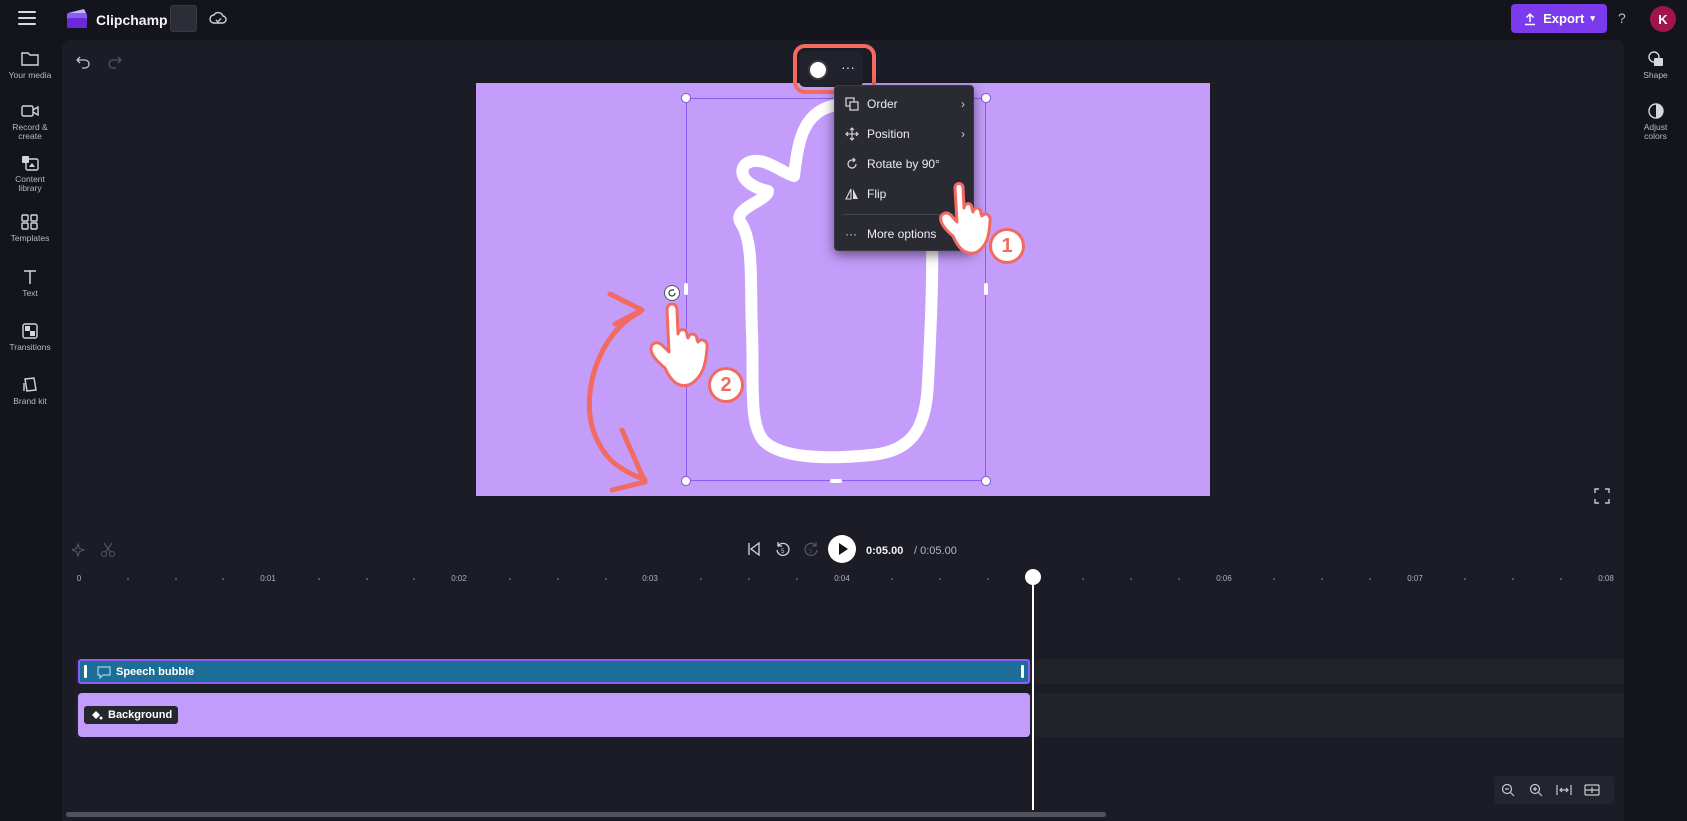 Image resolution: width=1687 pixels, height=821 pixels. Describe the element at coordinates (155, 672) in the screenshot. I see `clip-label: Speech bubble` at that location.